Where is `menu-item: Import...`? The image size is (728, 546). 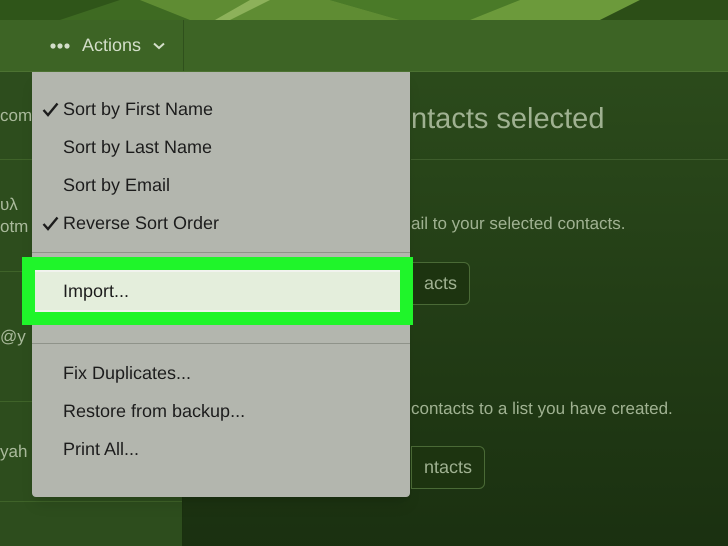 menu-item: Import... is located at coordinates (217, 291).